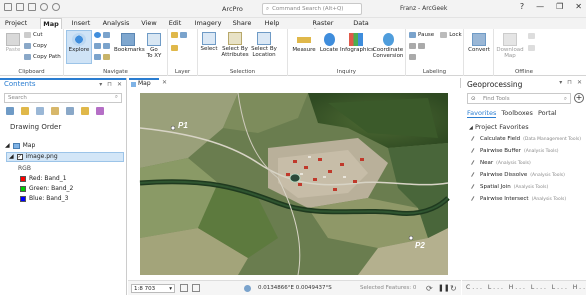 The image size is (586, 295). I want to click on tab-data: Data, so click(361, 23).